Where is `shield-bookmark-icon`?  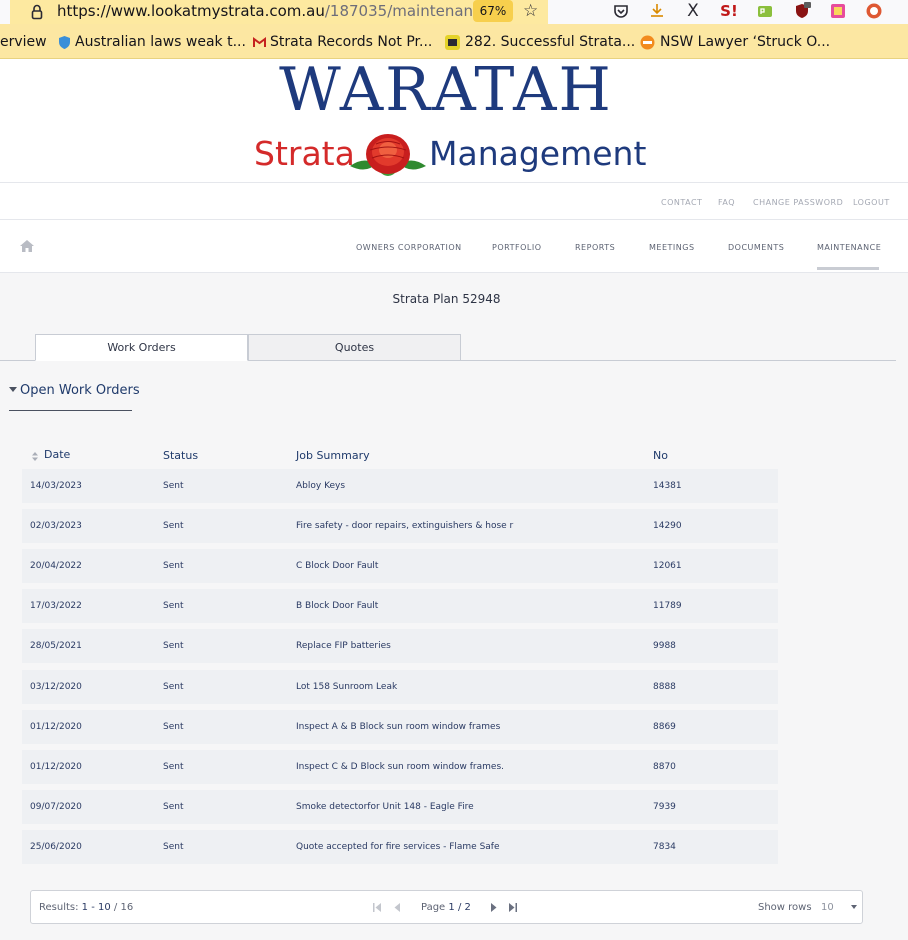 shield-bookmark-icon is located at coordinates (64, 42).